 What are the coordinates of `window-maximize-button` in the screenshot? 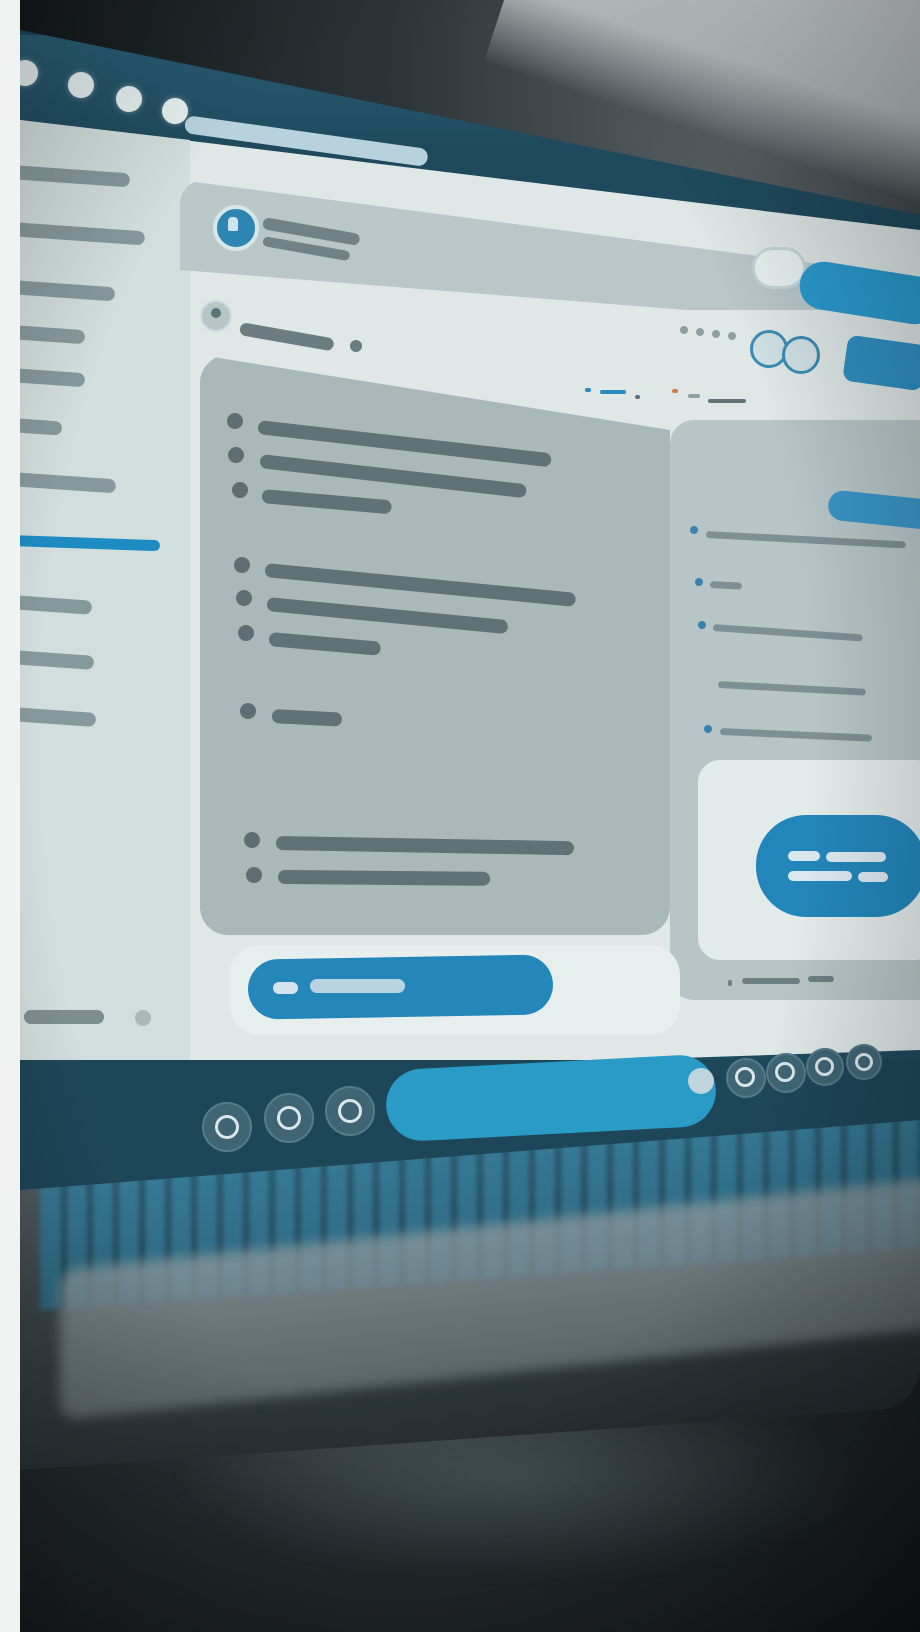 It's located at (175, 111).